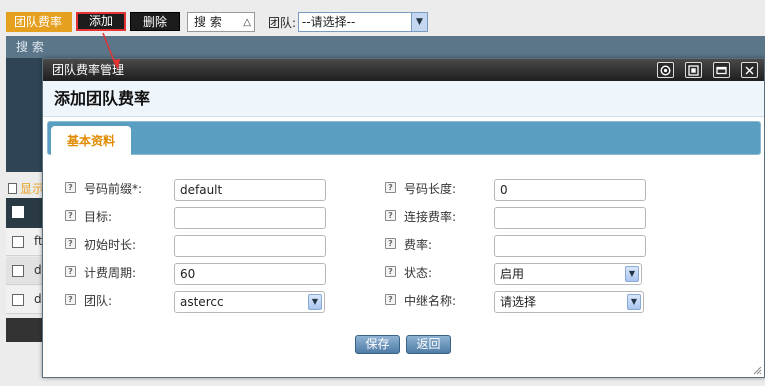 The height and width of the screenshot is (386, 765). What do you see at coordinates (101, 21) in the screenshot?
I see `add-button: 添加` at bounding box center [101, 21].